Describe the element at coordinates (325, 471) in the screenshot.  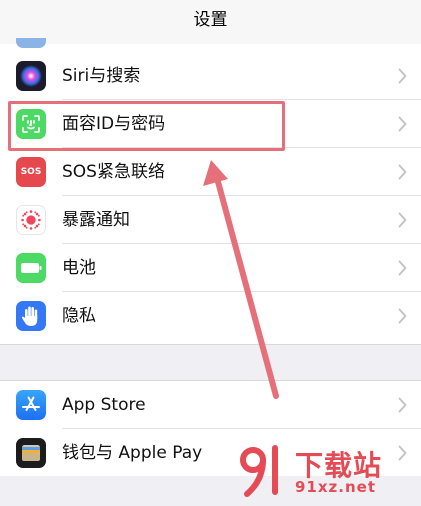
I see `watermark: 下载站 91xz.net` at that location.